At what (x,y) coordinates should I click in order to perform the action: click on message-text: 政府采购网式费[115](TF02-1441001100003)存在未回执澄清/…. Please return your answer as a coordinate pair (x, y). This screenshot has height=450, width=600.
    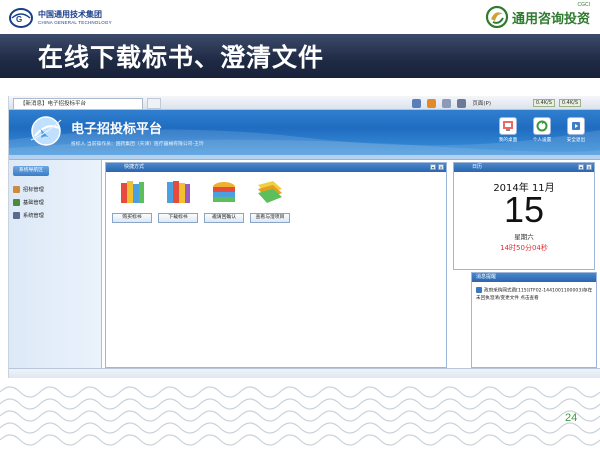
    Looking at the image, I should click on (534, 294).